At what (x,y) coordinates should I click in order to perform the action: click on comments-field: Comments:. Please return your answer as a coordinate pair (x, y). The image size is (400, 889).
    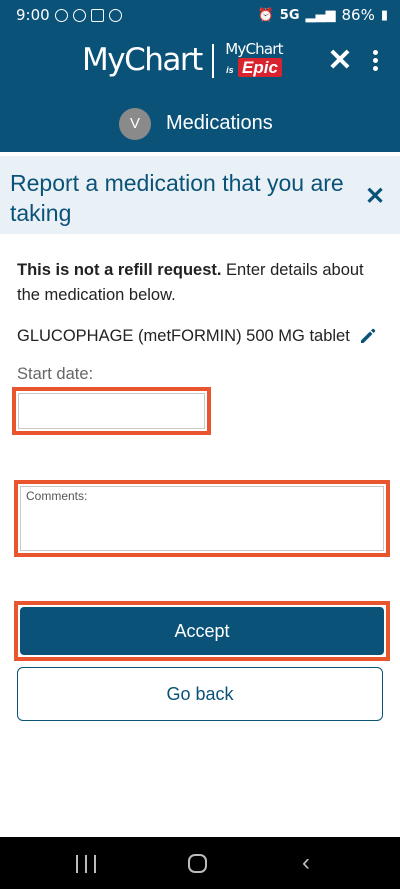
    Looking at the image, I should click on (202, 518).